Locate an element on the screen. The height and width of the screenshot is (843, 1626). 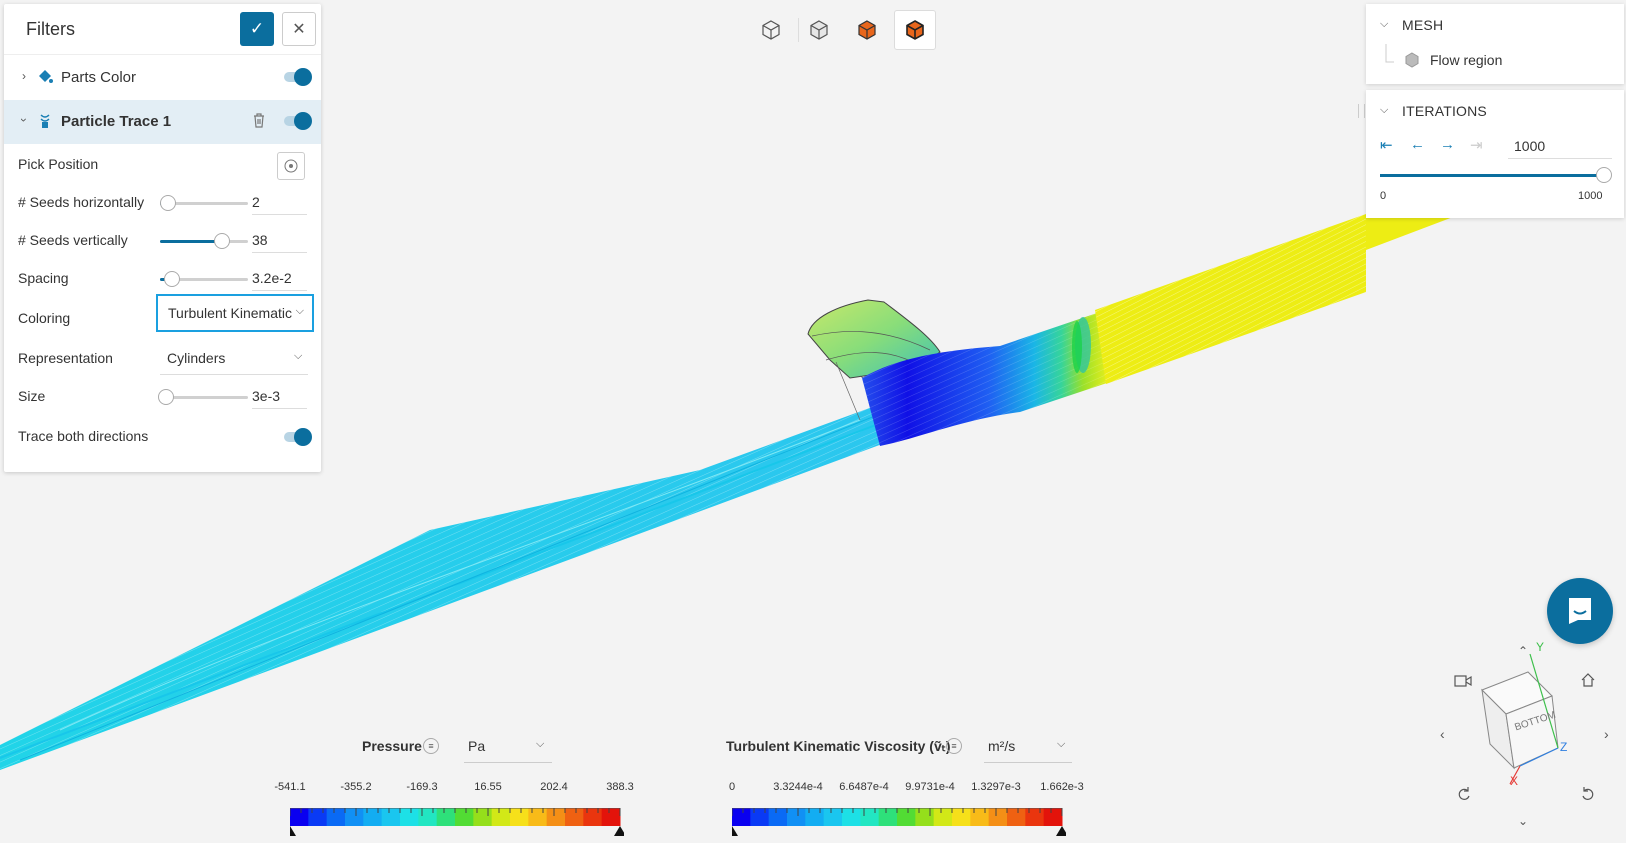
colorbar-tick-label: 6.6487e-4 is located at coordinates (864, 787).